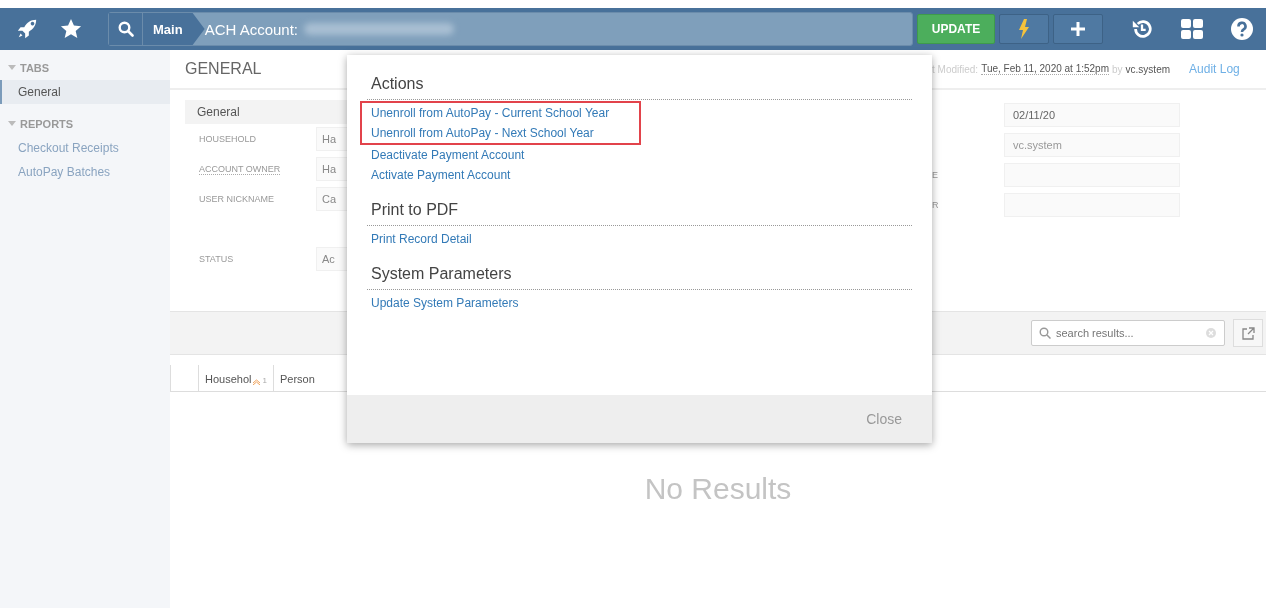 This screenshot has width=1266, height=608. What do you see at coordinates (482, 133) in the screenshot?
I see `action-link: Unenroll from AutoPay - Next School Year` at bounding box center [482, 133].